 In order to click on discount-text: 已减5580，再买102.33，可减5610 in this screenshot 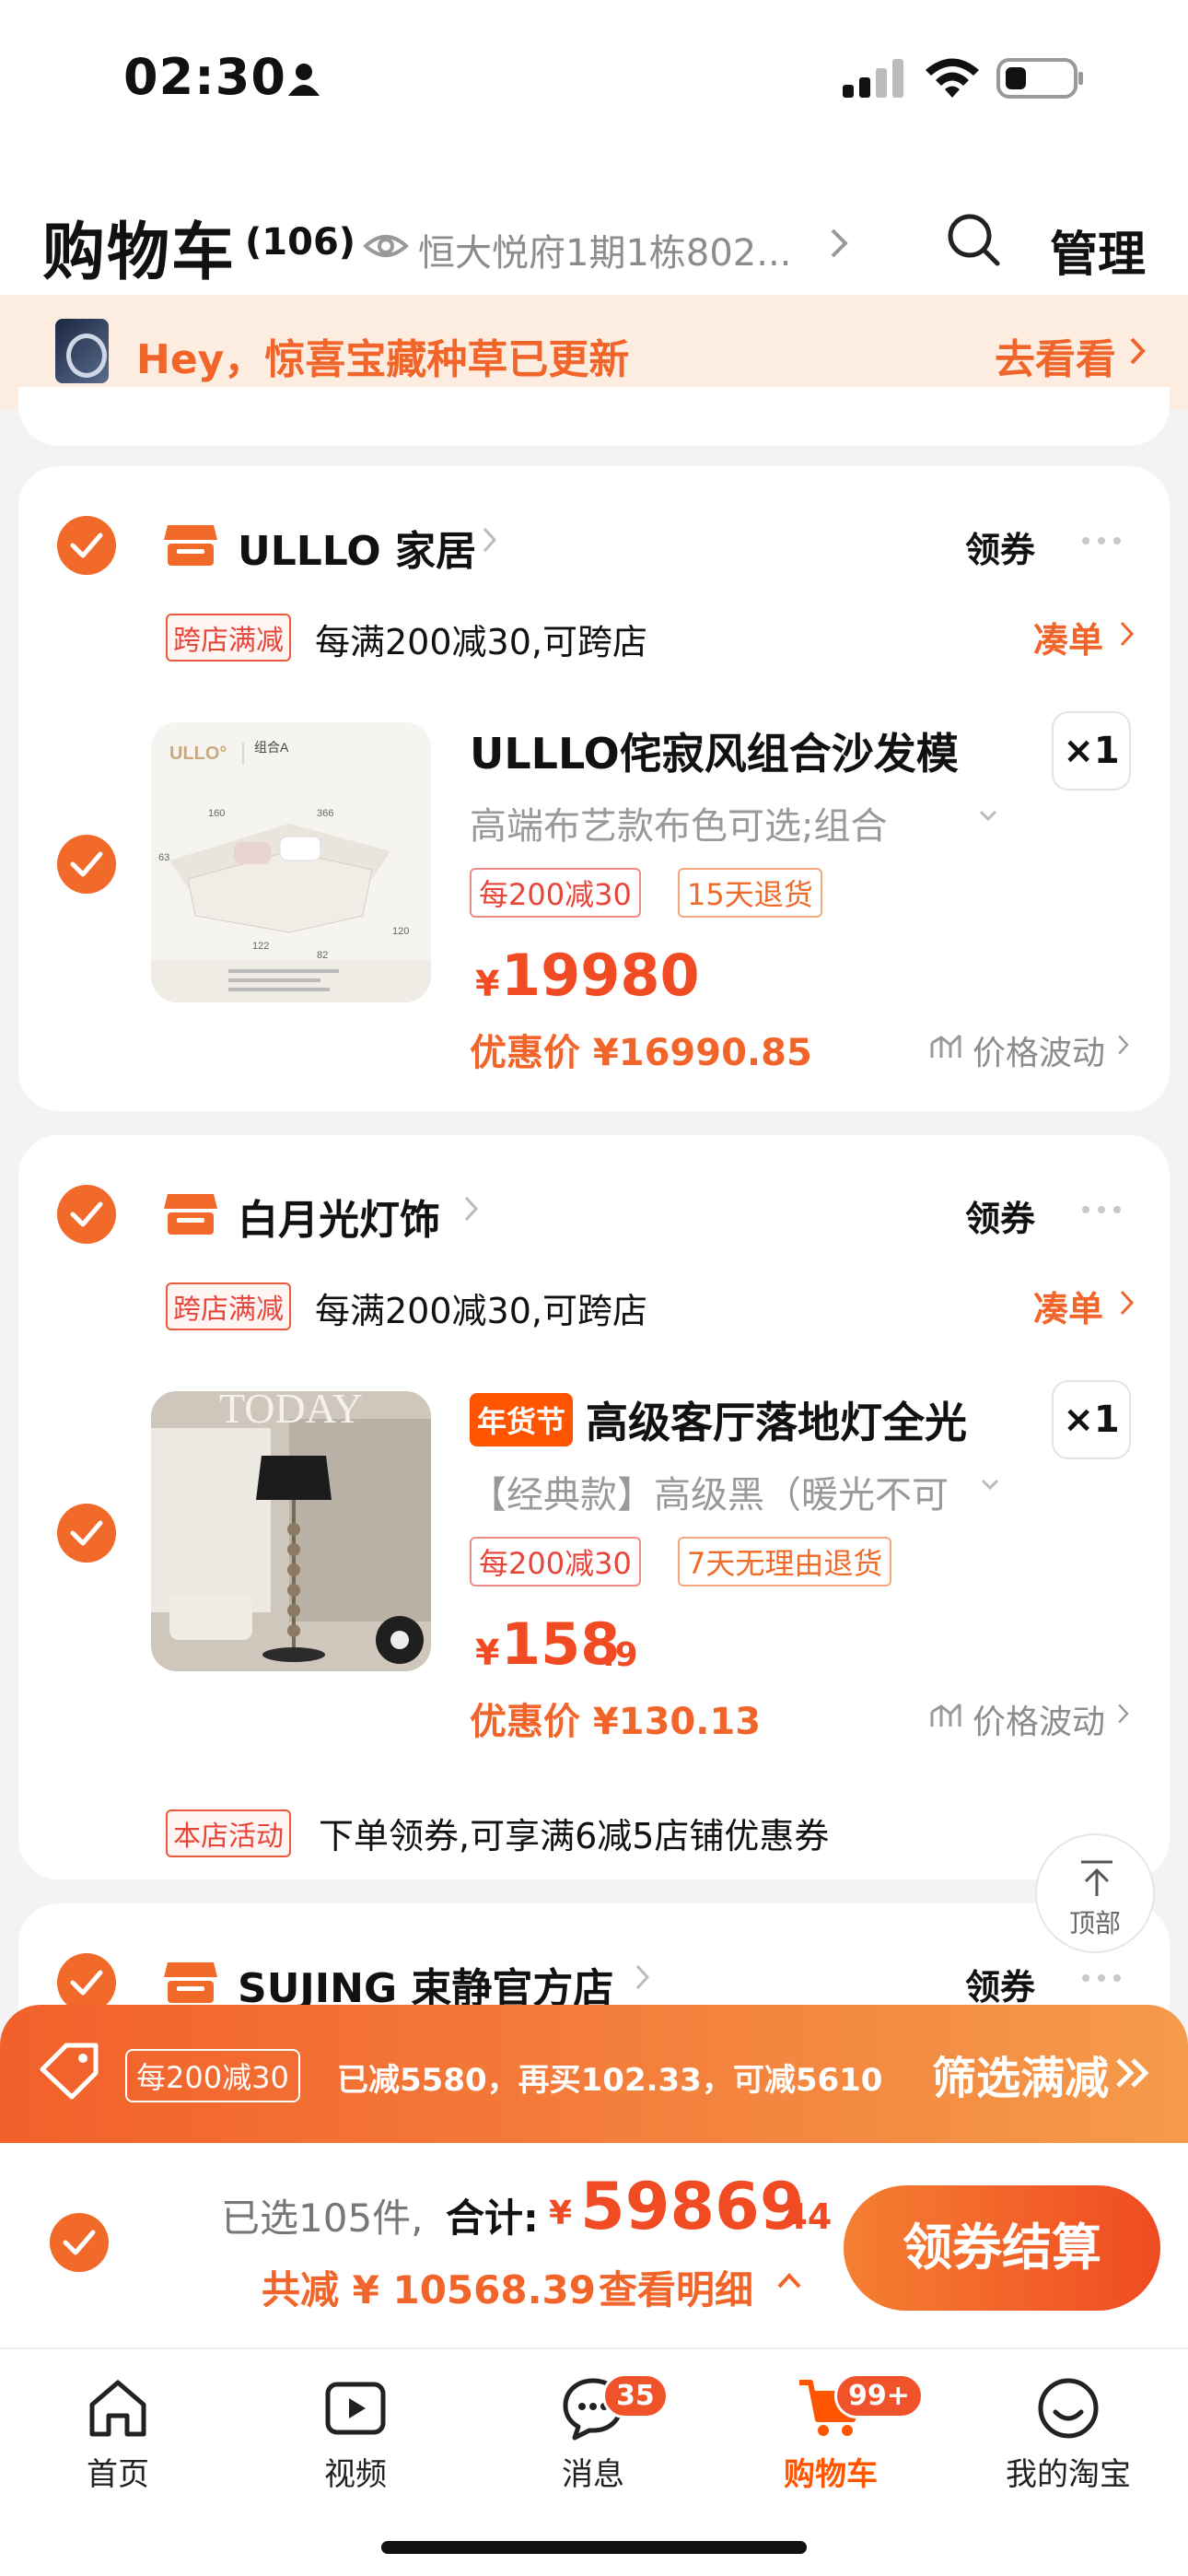, I will do `click(610, 2080)`.